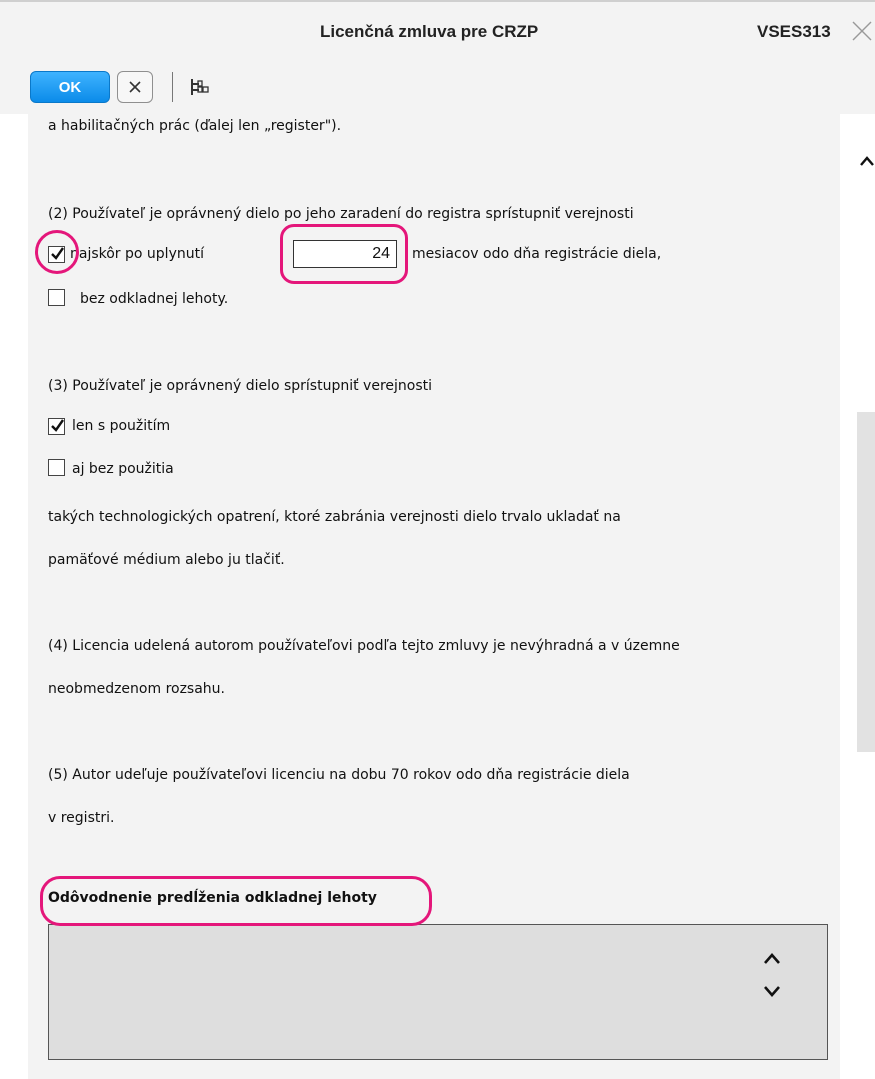 This screenshot has height=1079, width=875. I want to click on section-3-line-2: pamäťové médium alebo ju tlačiť., so click(166, 560).